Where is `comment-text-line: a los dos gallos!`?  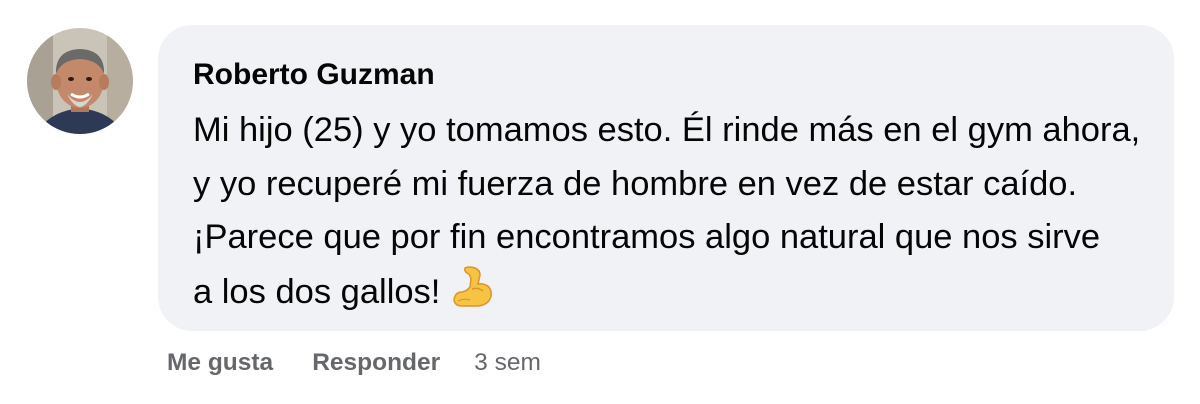 comment-text-line: a los dos gallos! is located at coordinates (317, 291).